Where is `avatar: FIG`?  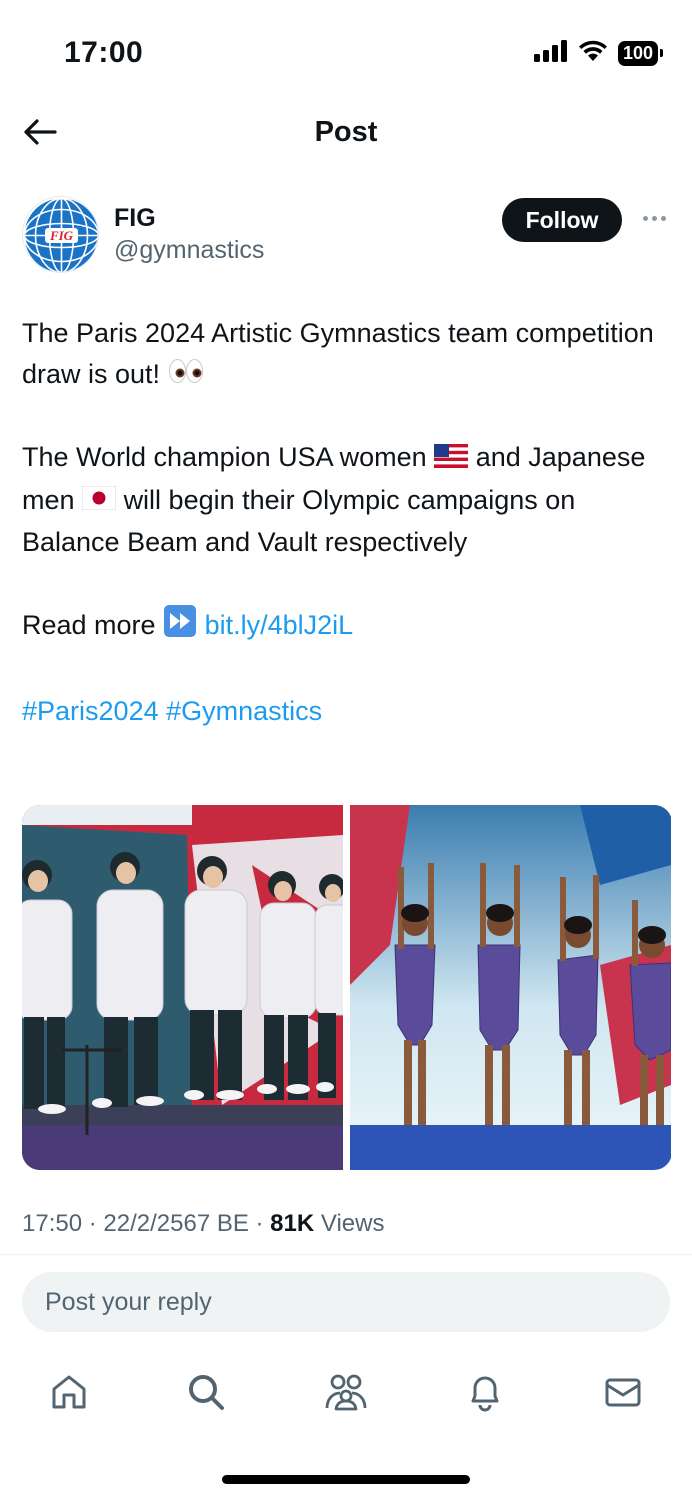 avatar: FIG is located at coordinates (60, 234).